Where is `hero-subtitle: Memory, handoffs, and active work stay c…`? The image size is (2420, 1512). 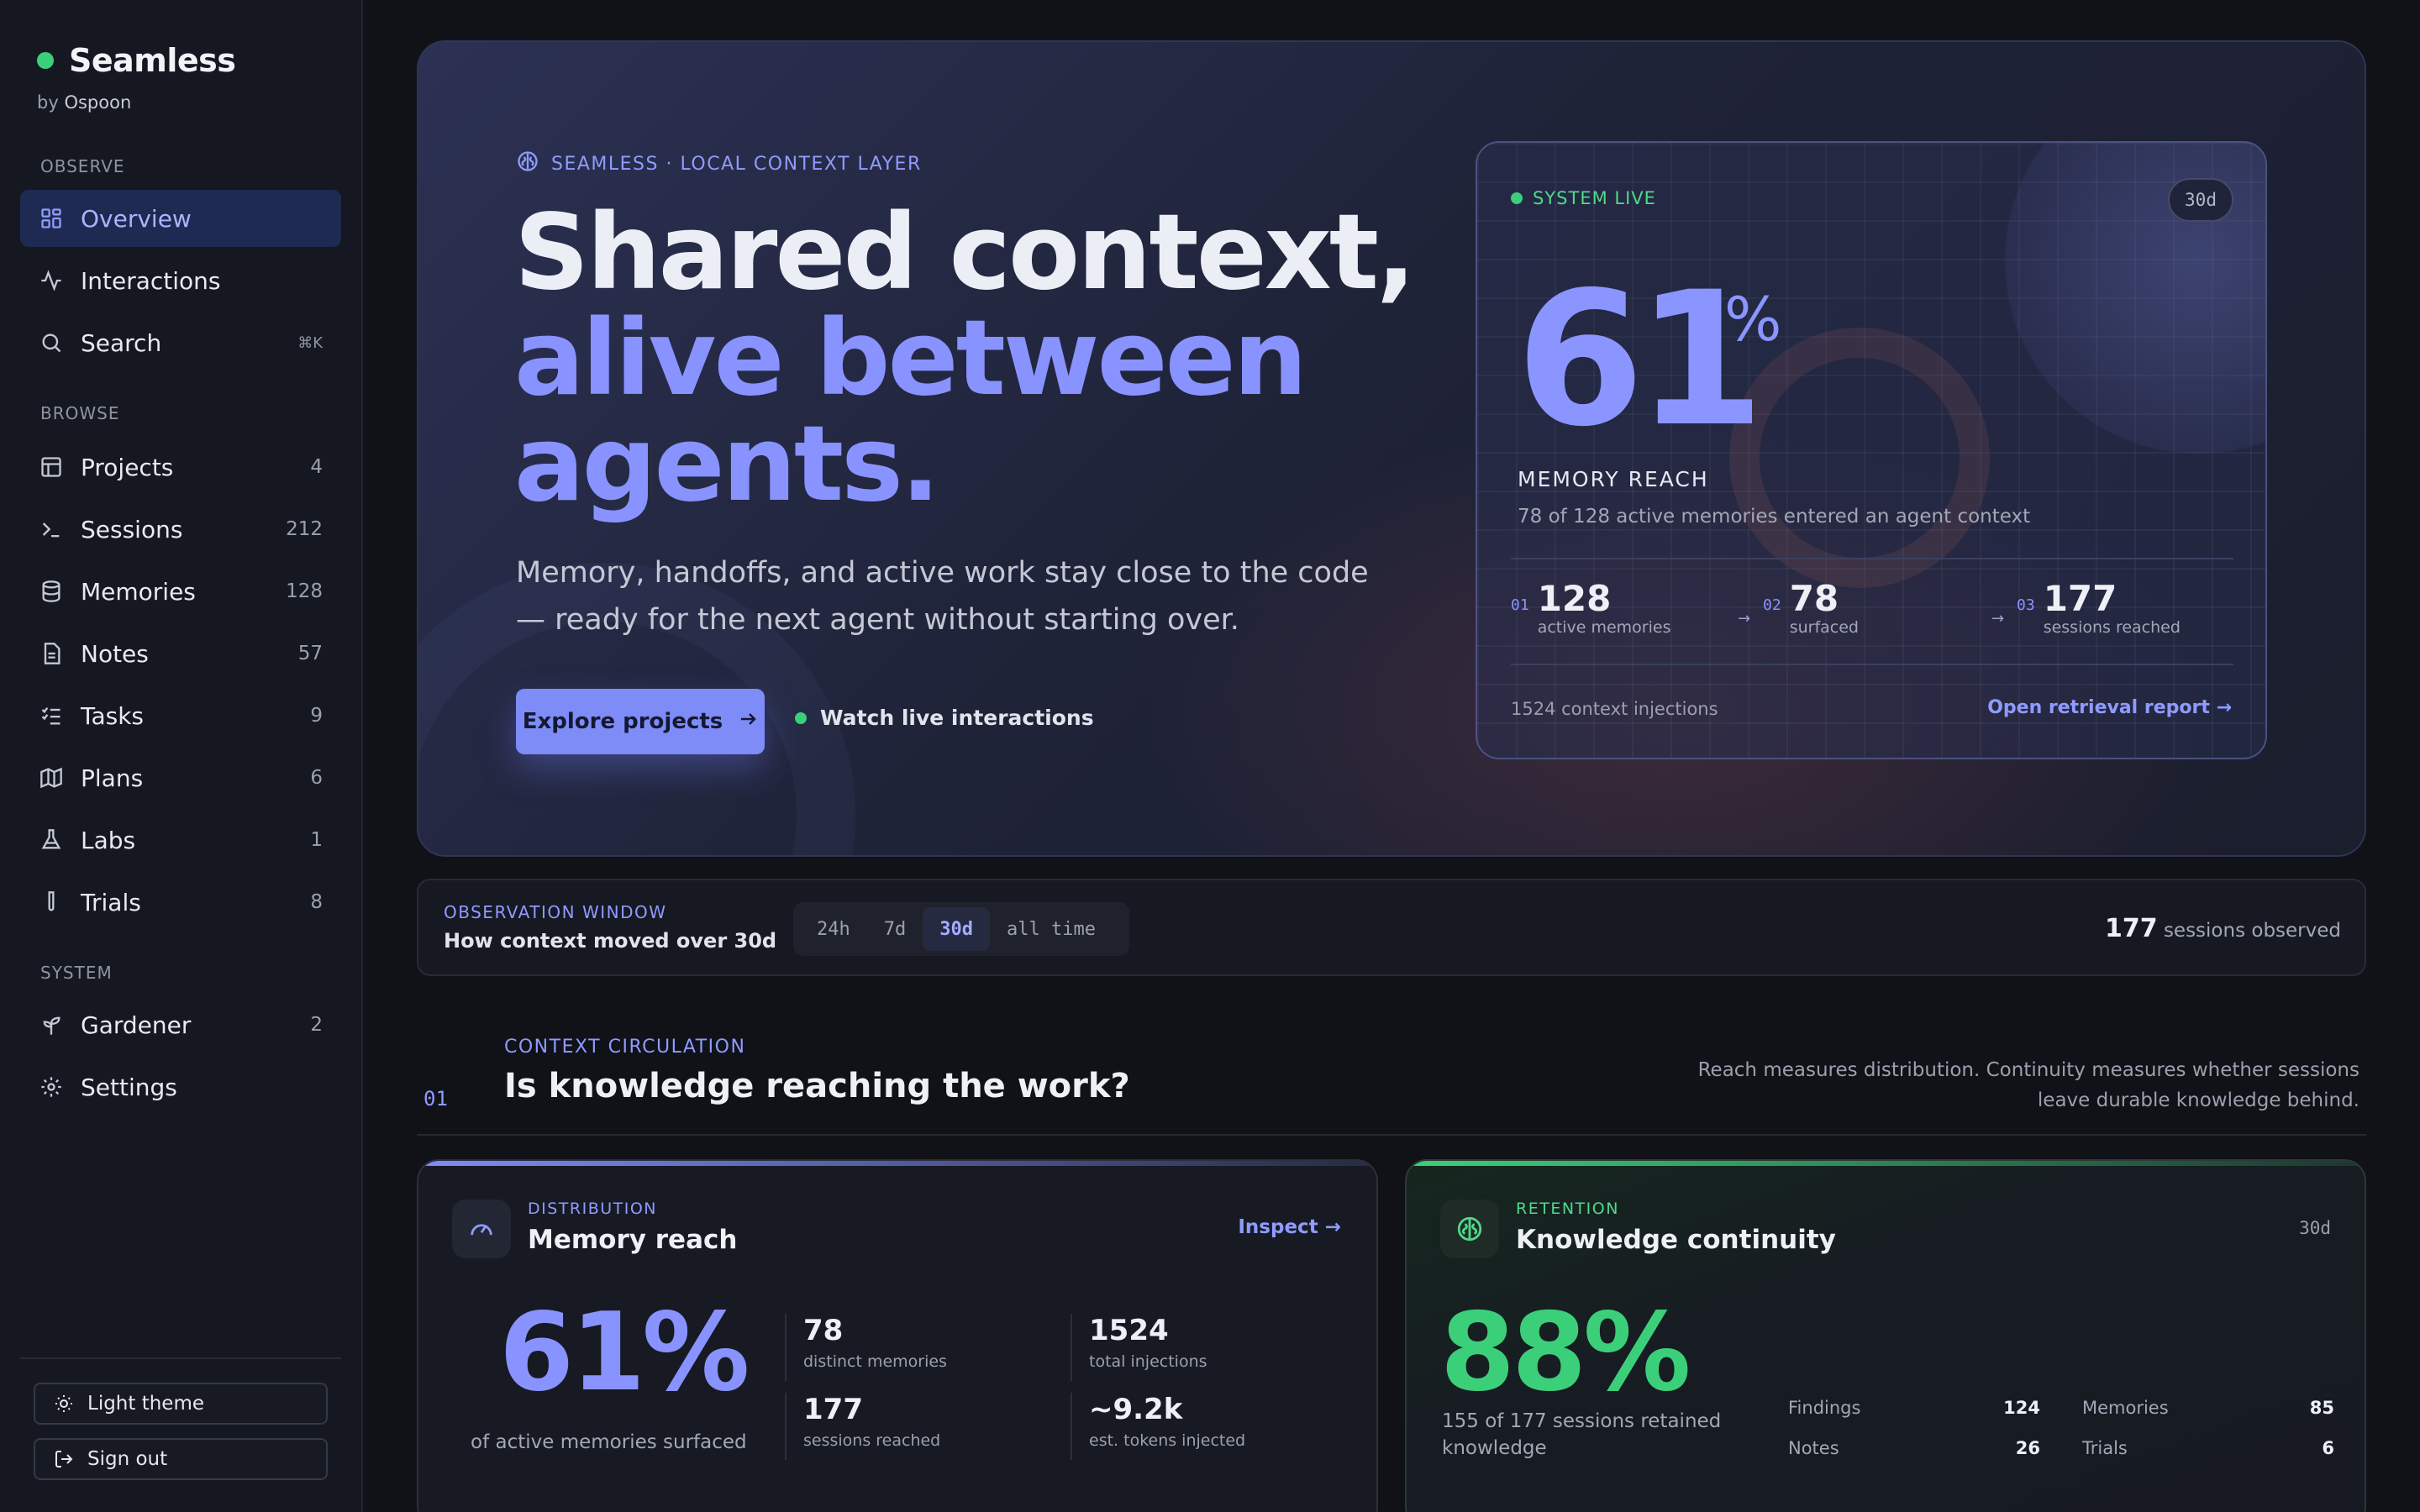 hero-subtitle: Memory, handoffs, and active work stay c… is located at coordinates (942, 596).